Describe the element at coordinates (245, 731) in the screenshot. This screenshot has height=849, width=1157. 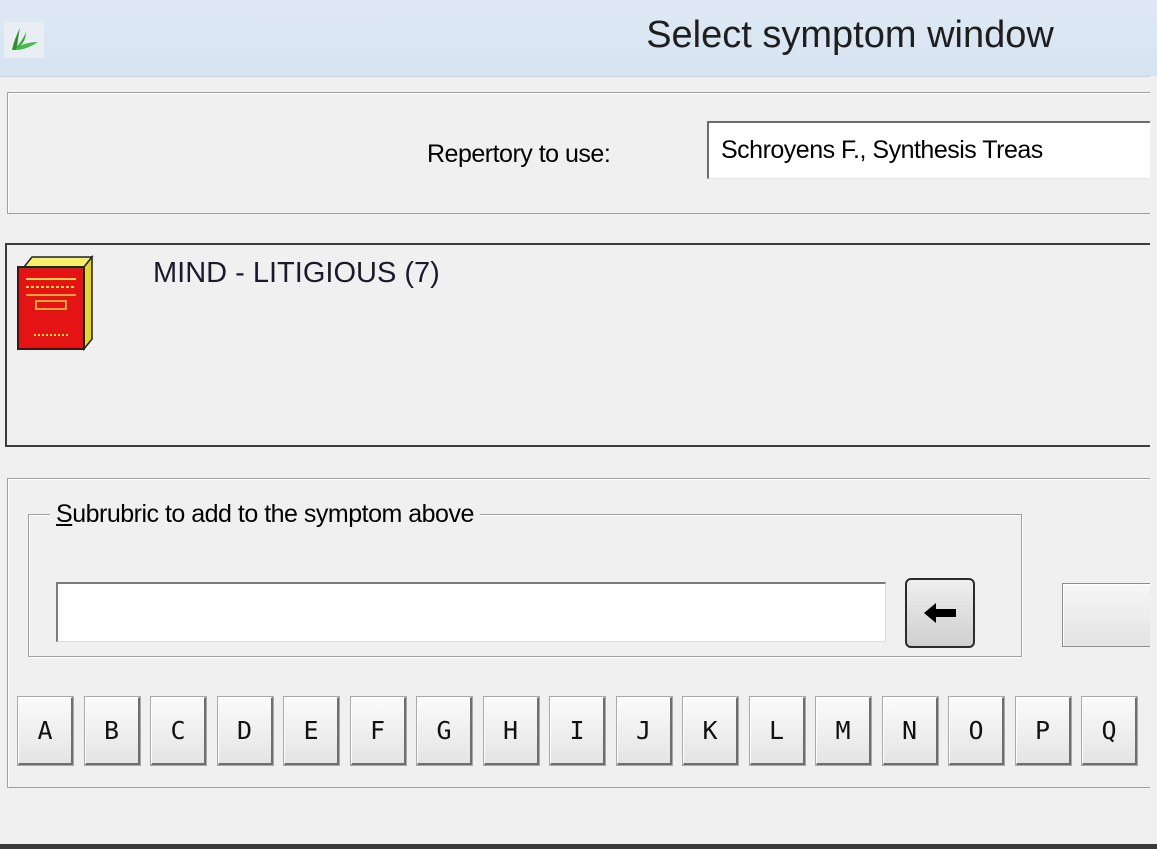
I see `letter-button-d: D` at that location.